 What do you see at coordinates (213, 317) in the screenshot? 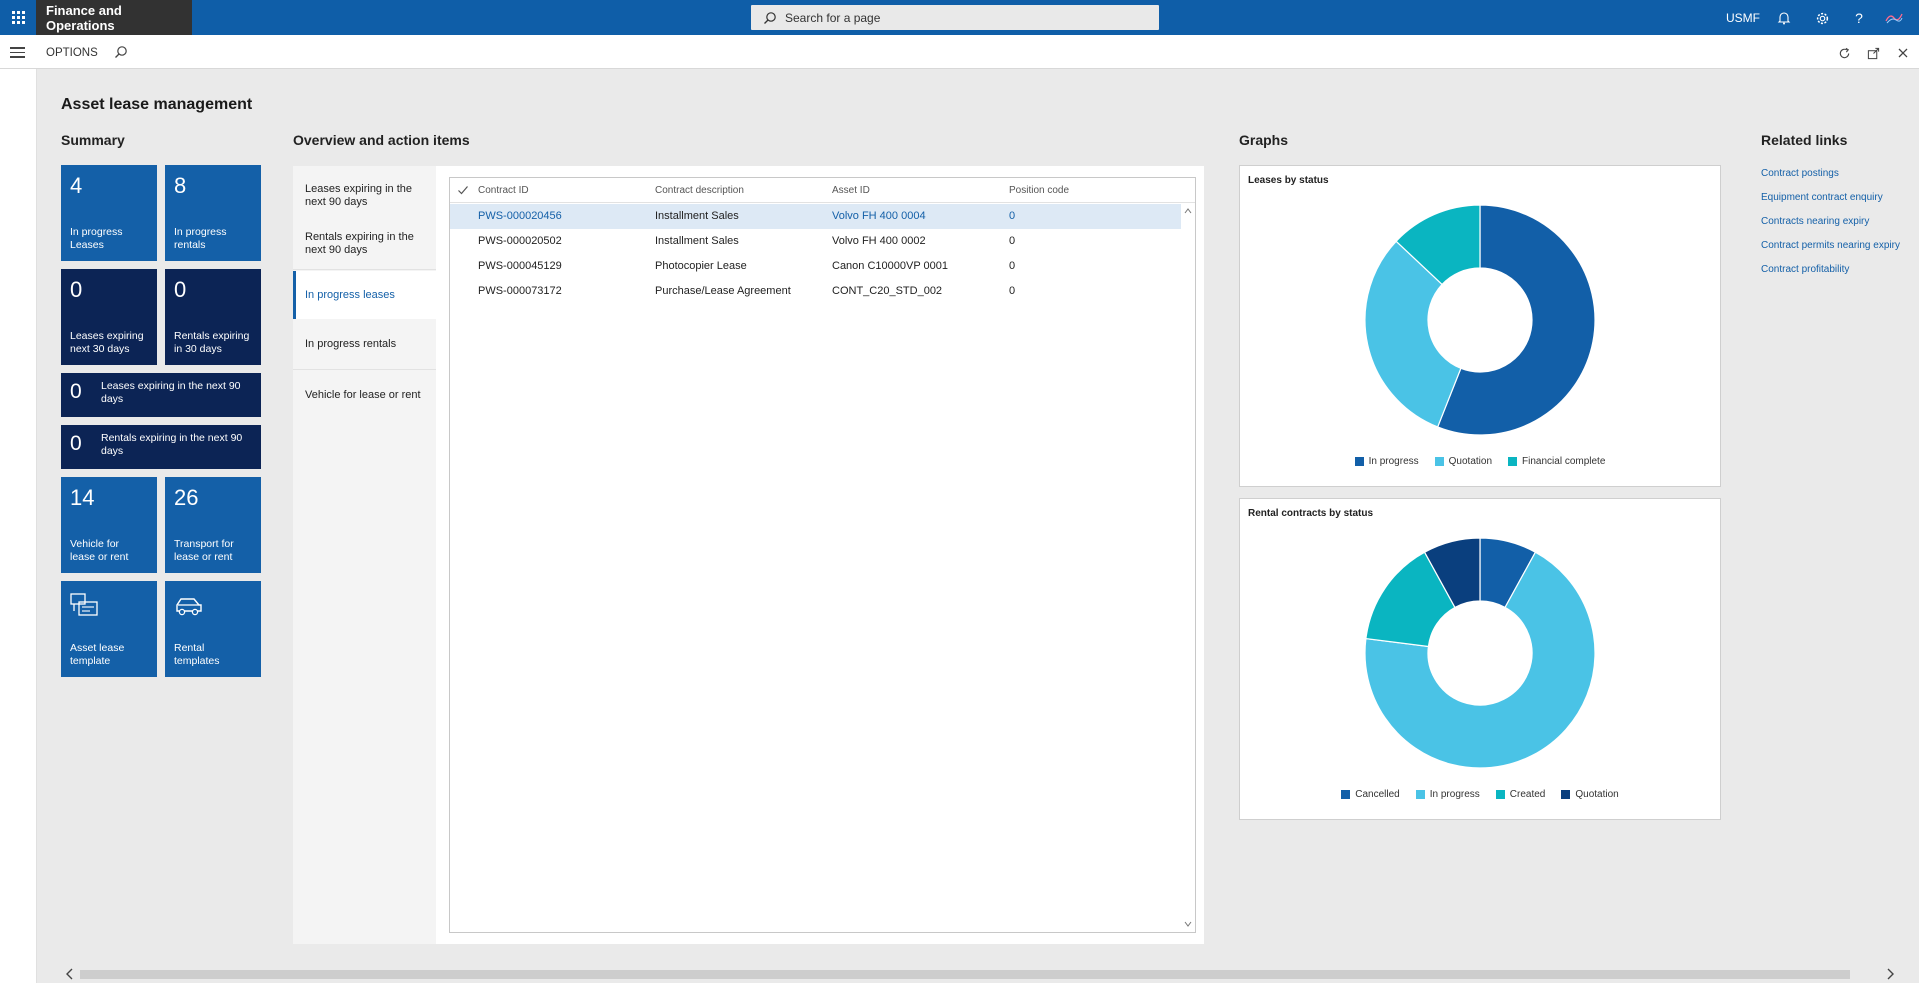
I see `tile-rentals-expiring-30: 0 Rentals expiring in 30 days` at bounding box center [213, 317].